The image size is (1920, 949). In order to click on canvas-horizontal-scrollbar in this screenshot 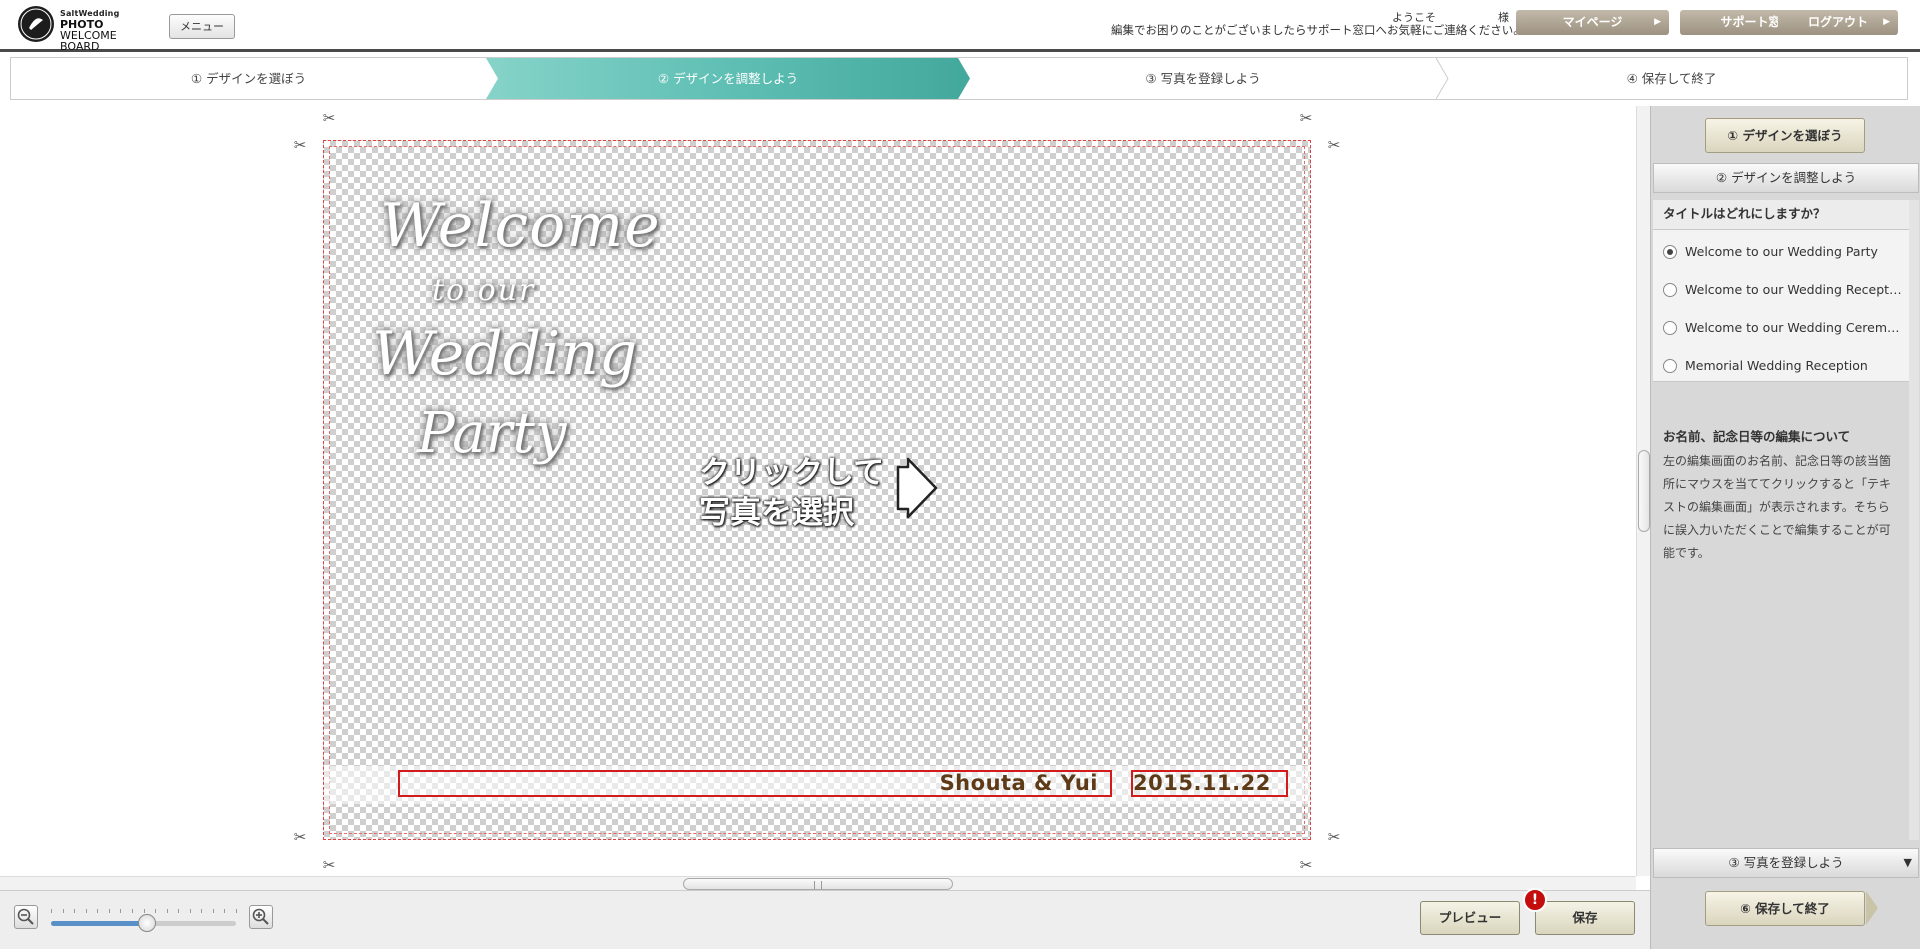, I will do `click(818, 883)`.